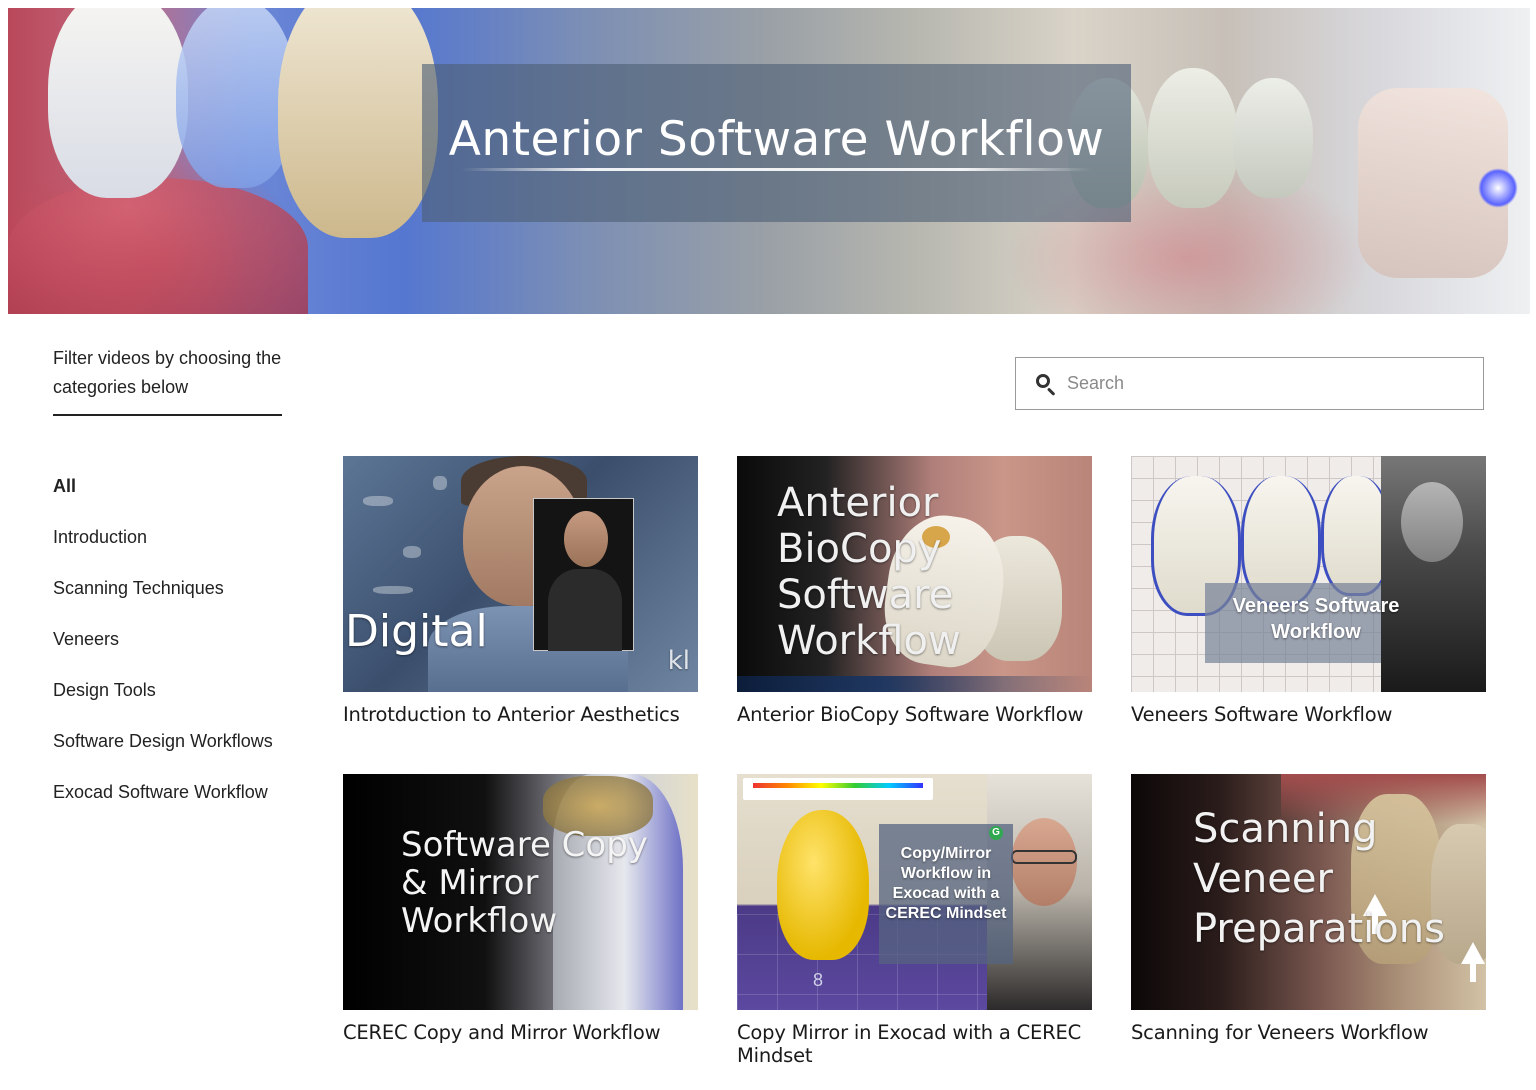 Image resolution: width=1536 pixels, height=1090 pixels. What do you see at coordinates (1267, 383) in the screenshot?
I see `search-input` at bounding box center [1267, 383].